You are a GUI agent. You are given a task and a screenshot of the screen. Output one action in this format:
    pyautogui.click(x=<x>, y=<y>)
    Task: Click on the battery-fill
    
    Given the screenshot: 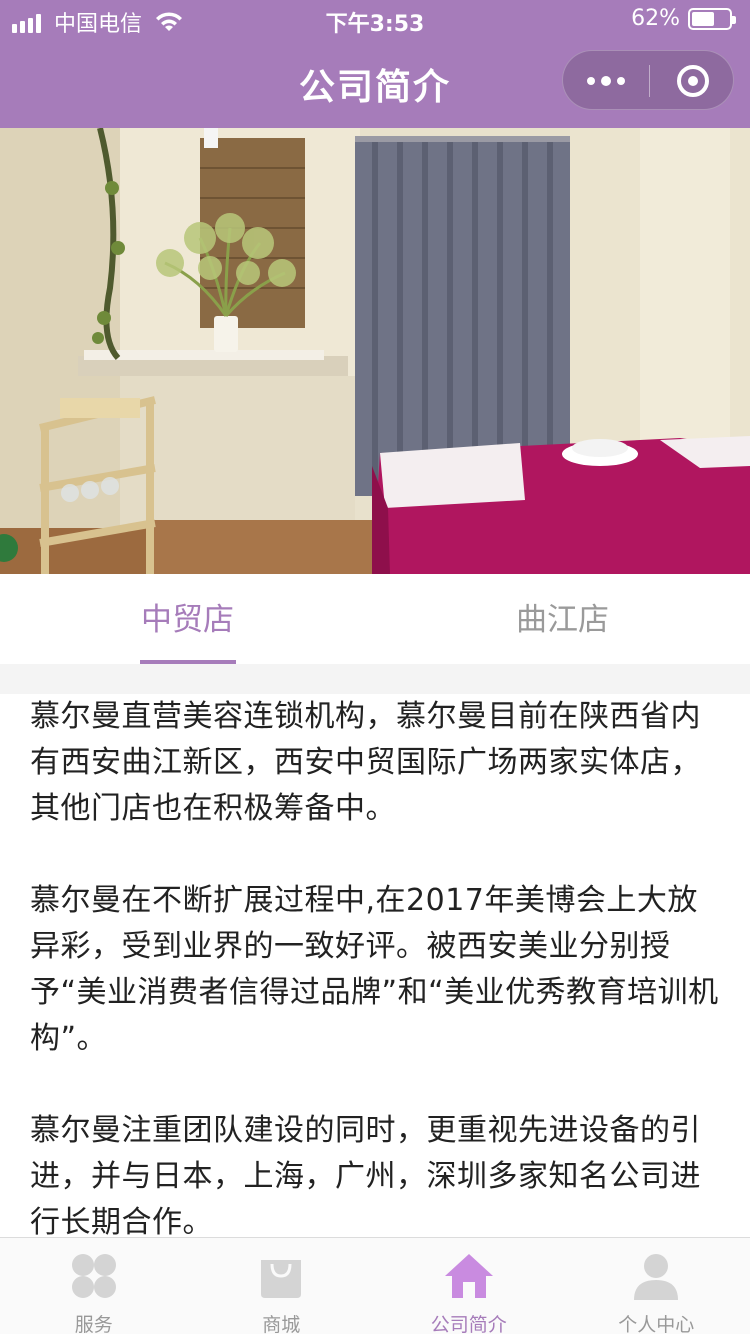 What is the action you would take?
    pyautogui.click(x=703, y=18)
    